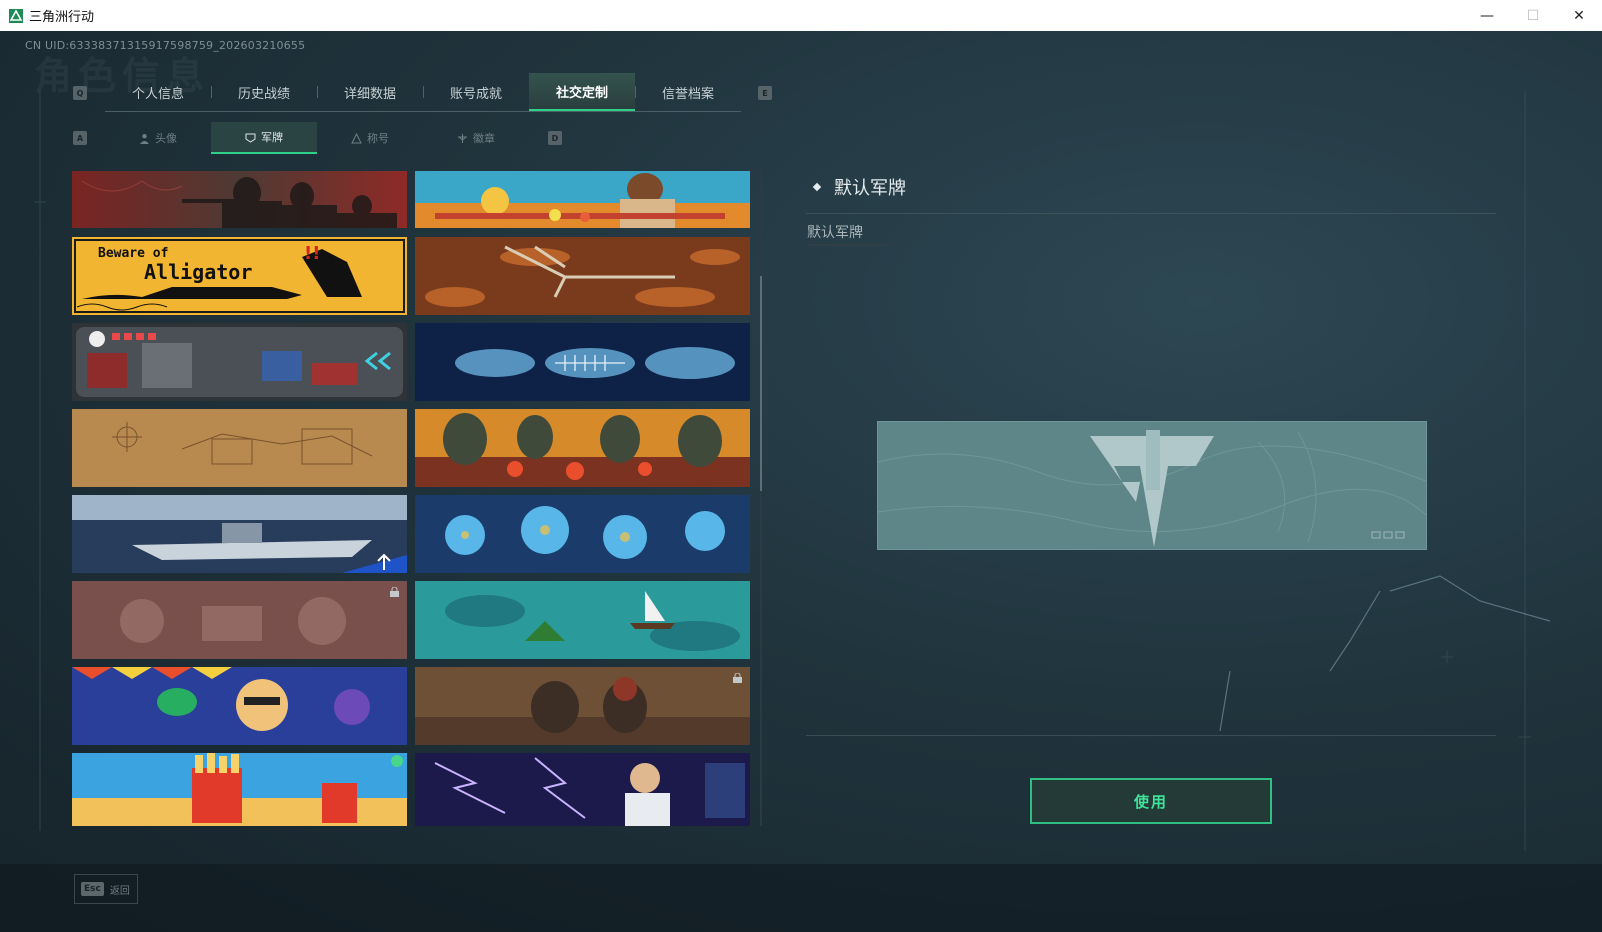  Describe the element at coordinates (133, 253) in the screenshot. I see `alligator-line1: Beware of` at that location.